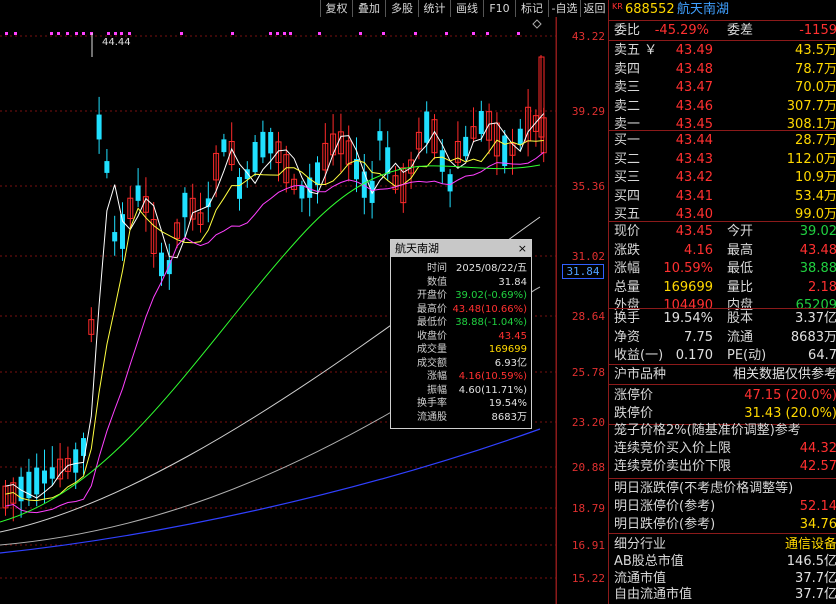  I want to click on tomorrow-note-row: 明日涨跌停(不考虑价格调整等), so click(722, 488).